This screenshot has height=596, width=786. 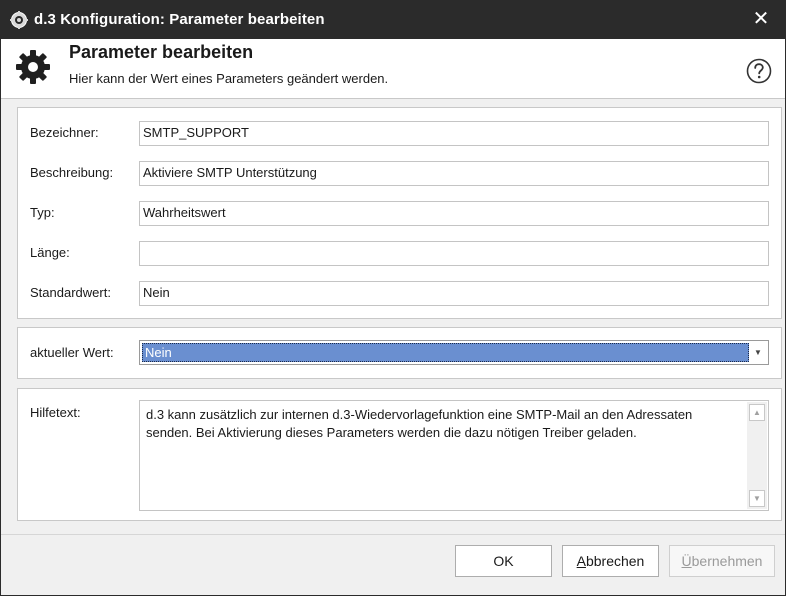 What do you see at coordinates (55, 412) in the screenshot?
I see `helptext-label: Hilfetext:` at bounding box center [55, 412].